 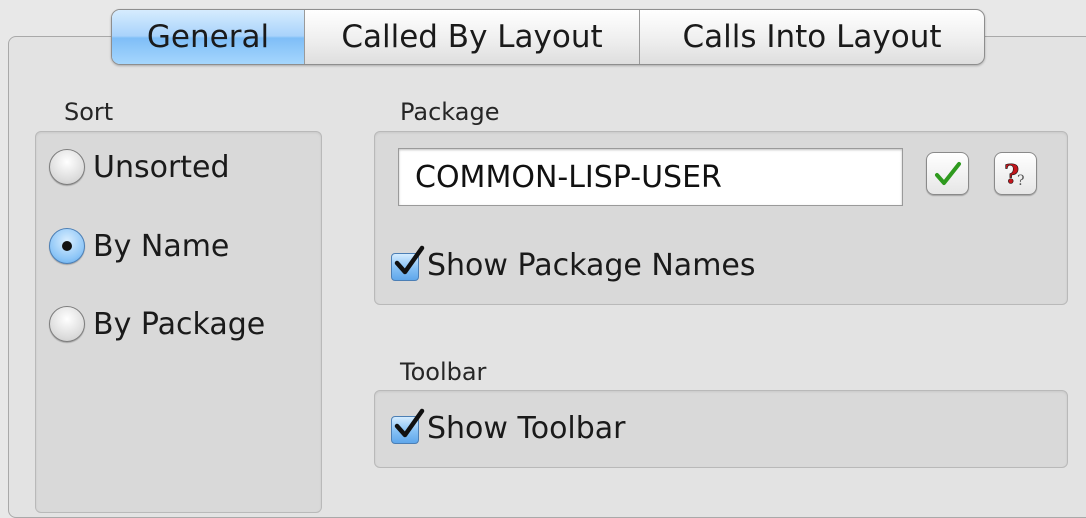 What do you see at coordinates (812, 37) in the screenshot?
I see `tab-calls-into-layout: Calls Into Layout` at bounding box center [812, 37].